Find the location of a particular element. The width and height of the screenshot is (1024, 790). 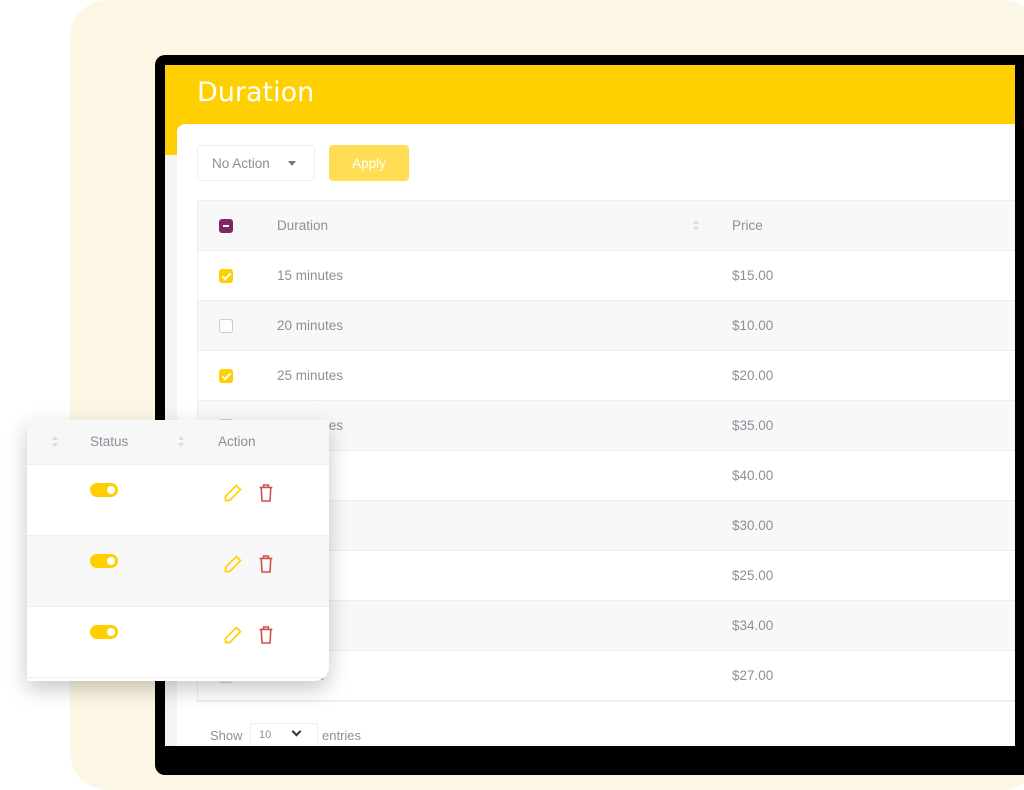

price-cell: $15.00 is located at coordinates (753, 275).